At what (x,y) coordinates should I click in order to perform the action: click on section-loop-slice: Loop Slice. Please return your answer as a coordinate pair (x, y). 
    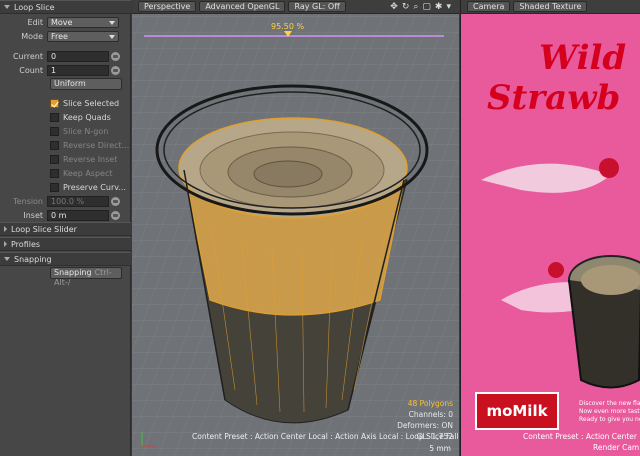
    Looking at the image, I should click on (65, 7).